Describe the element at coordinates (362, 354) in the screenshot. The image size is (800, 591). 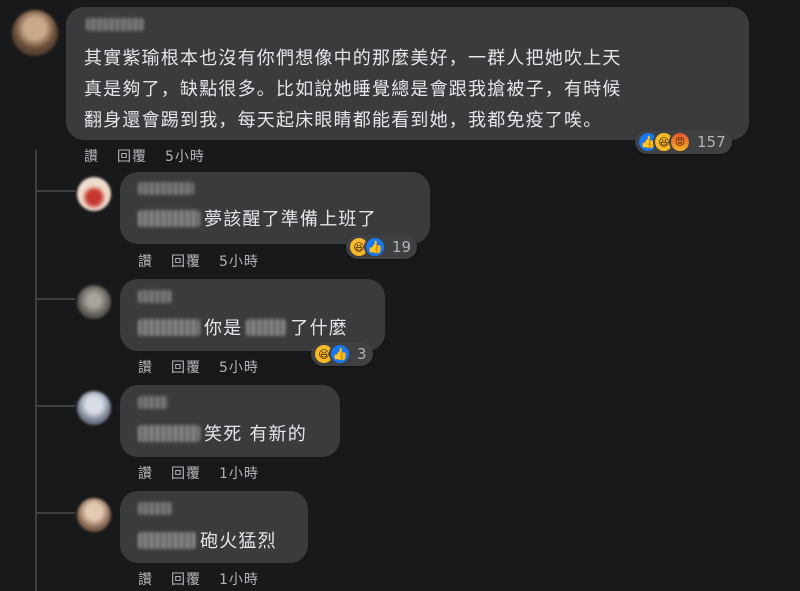
I see `reaction-count: 3` at that location.